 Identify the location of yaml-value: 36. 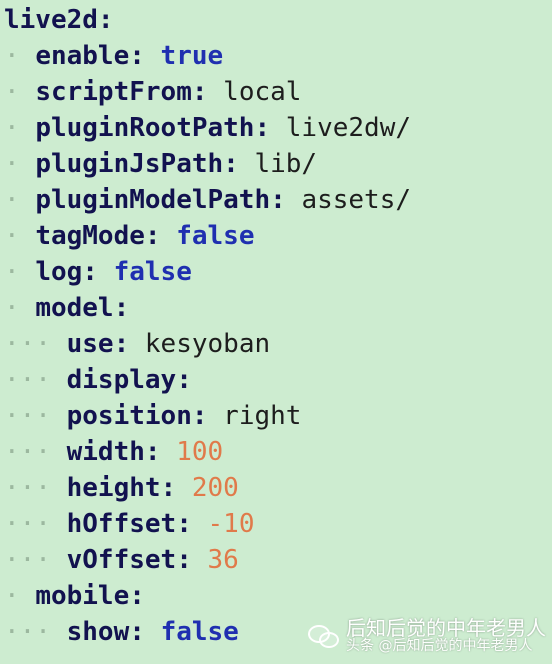
(223, 560).